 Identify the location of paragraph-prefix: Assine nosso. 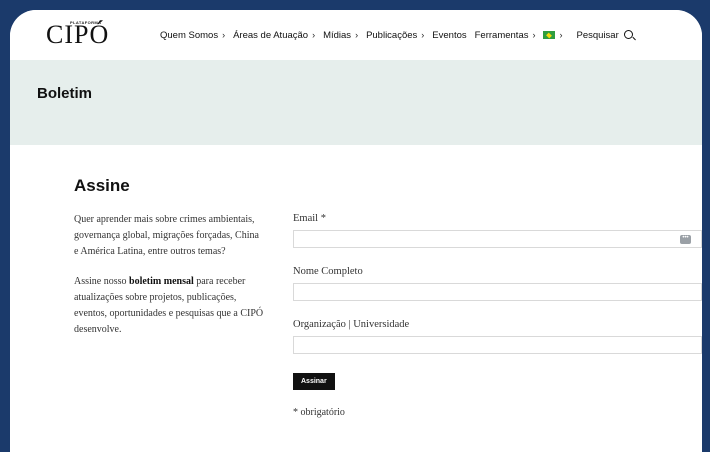
(102, 281).